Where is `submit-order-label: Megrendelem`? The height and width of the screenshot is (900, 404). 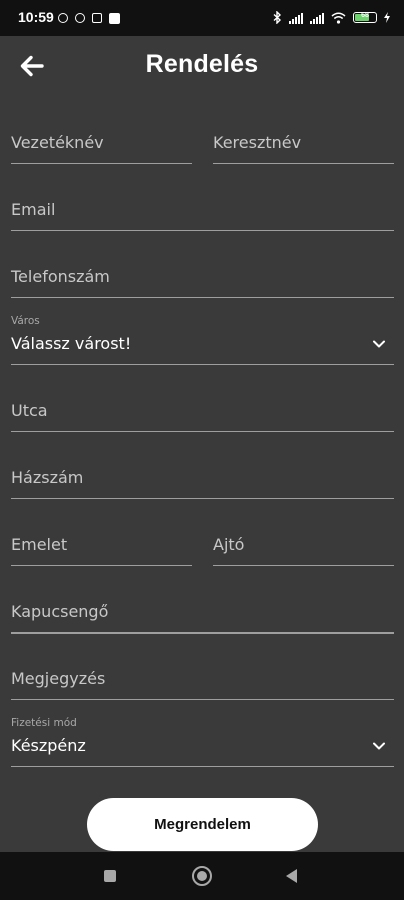 submit-order-label: Megrendelem is located at coordinates (202, 824).